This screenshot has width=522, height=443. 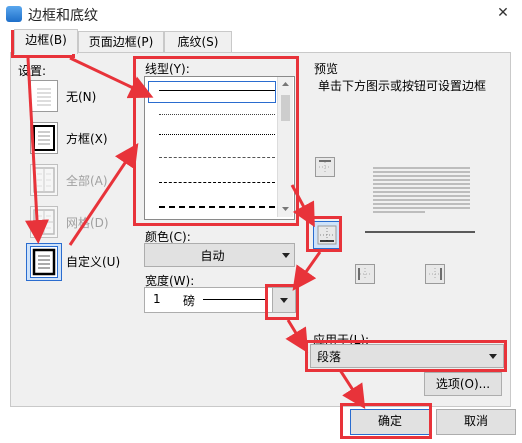 I want to click on tab-borders: 边框(B), so click(x=46, y=41).